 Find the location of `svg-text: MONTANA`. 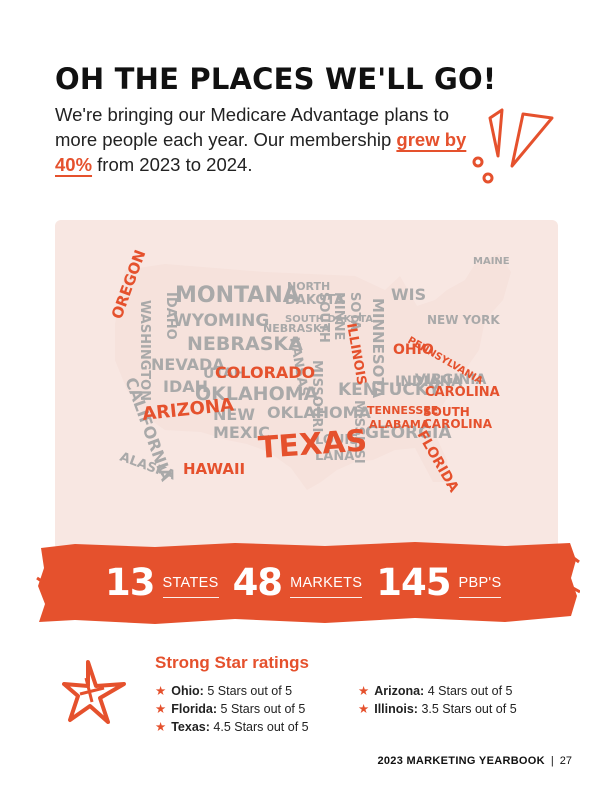

svg-text: MONTANA is located at coordinates (237, 295).